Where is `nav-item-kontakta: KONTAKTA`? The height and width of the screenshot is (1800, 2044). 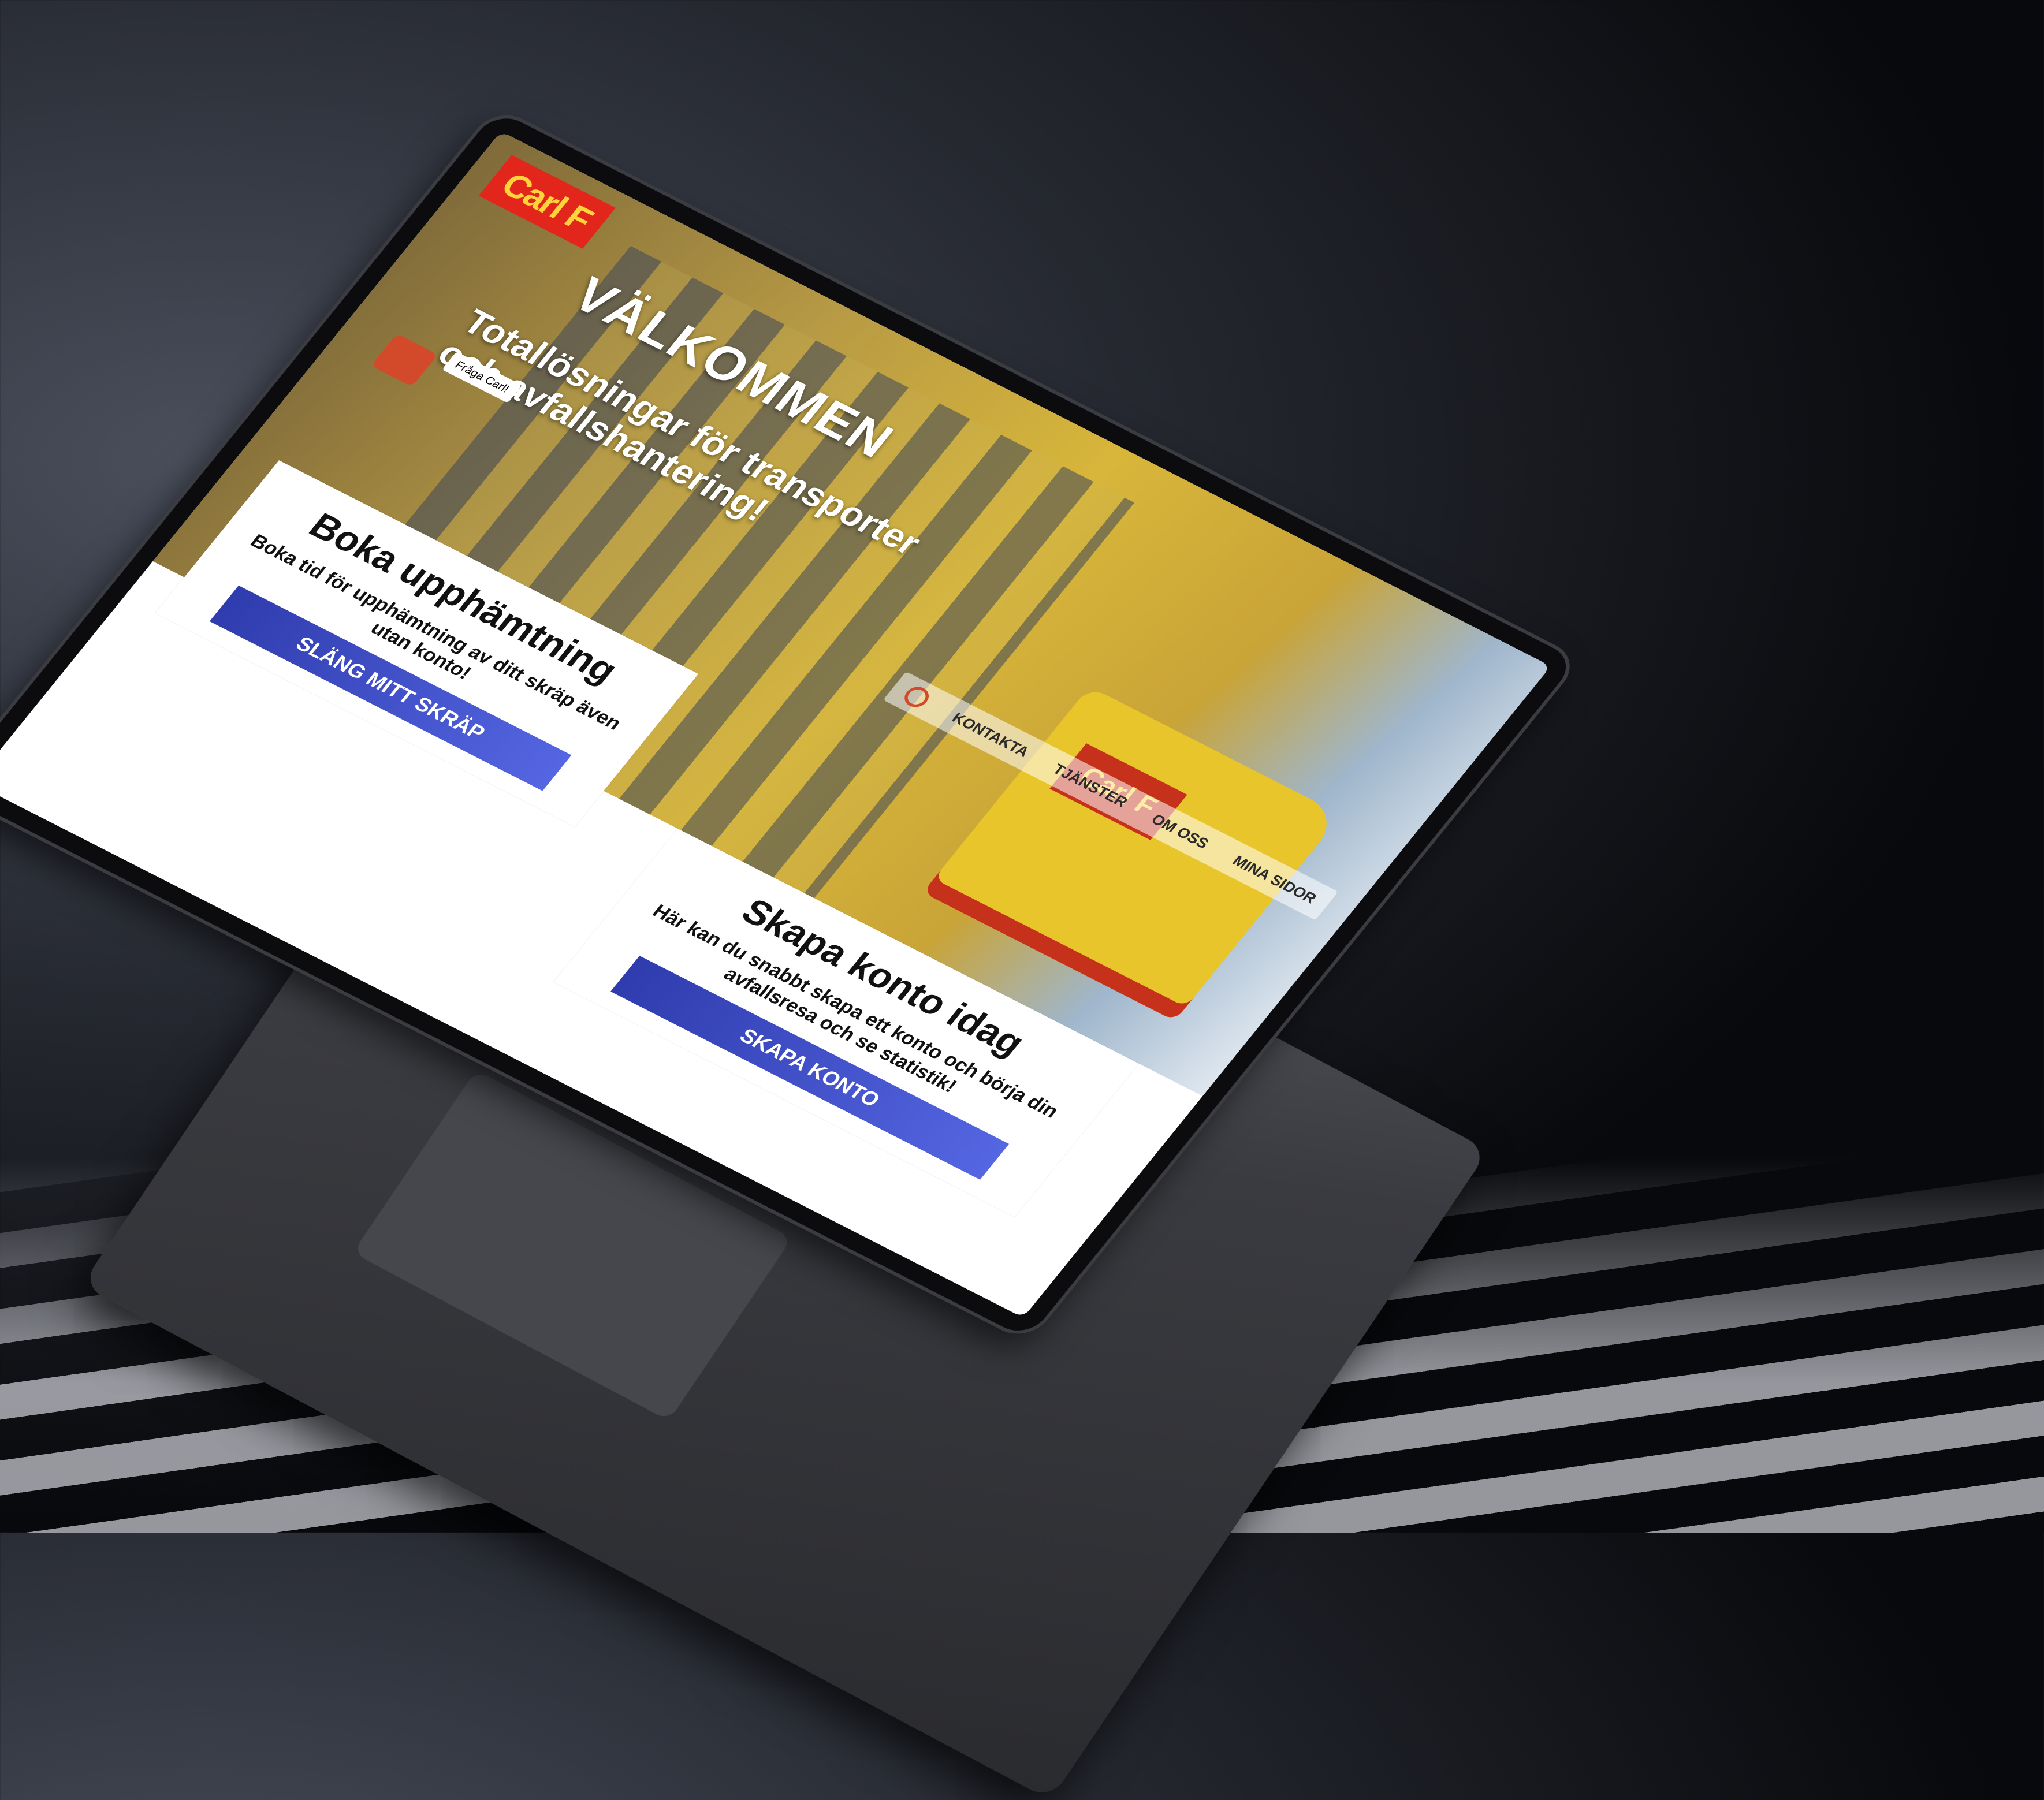
nav-item-kontakta: KONTAKTA is located at coordinates (991, 735).